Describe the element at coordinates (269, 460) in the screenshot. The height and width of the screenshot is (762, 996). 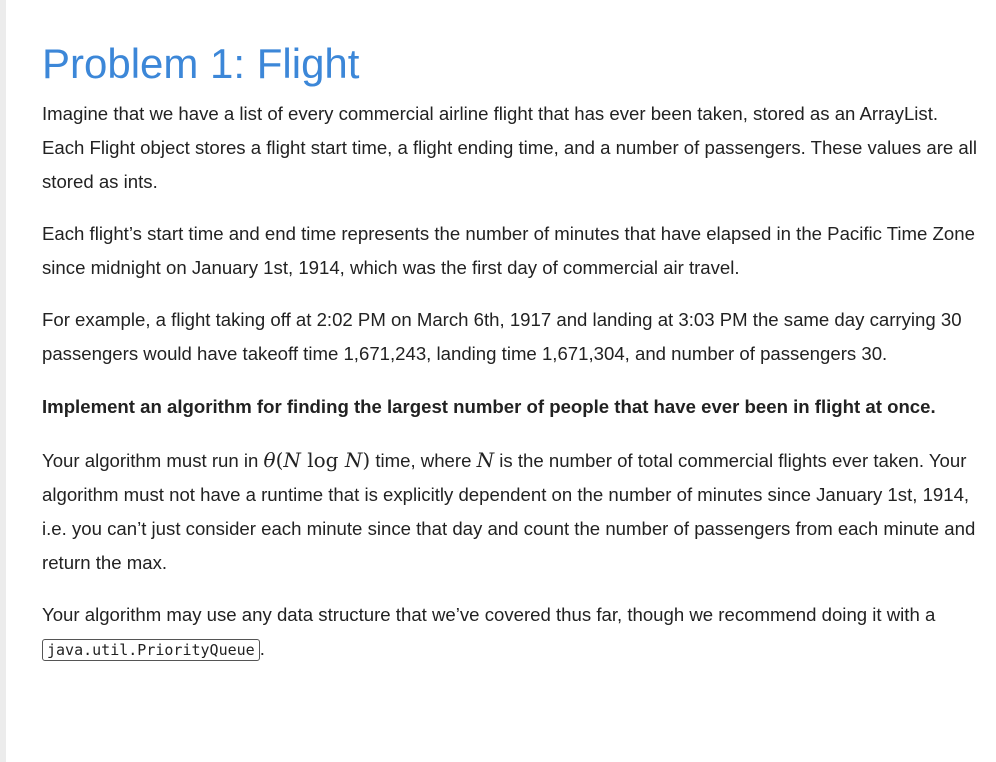
I see `theta-symbol: θ` at that location.